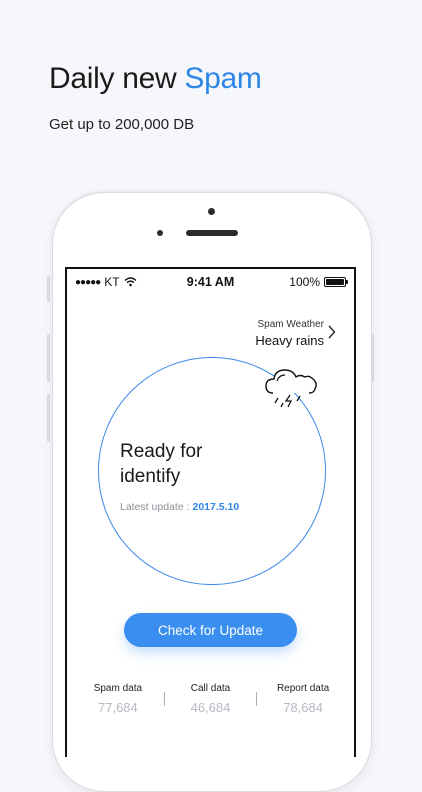 This screenshot has height=792, width=422. I want to click on stat-value: 78,684, so click(303, 707).